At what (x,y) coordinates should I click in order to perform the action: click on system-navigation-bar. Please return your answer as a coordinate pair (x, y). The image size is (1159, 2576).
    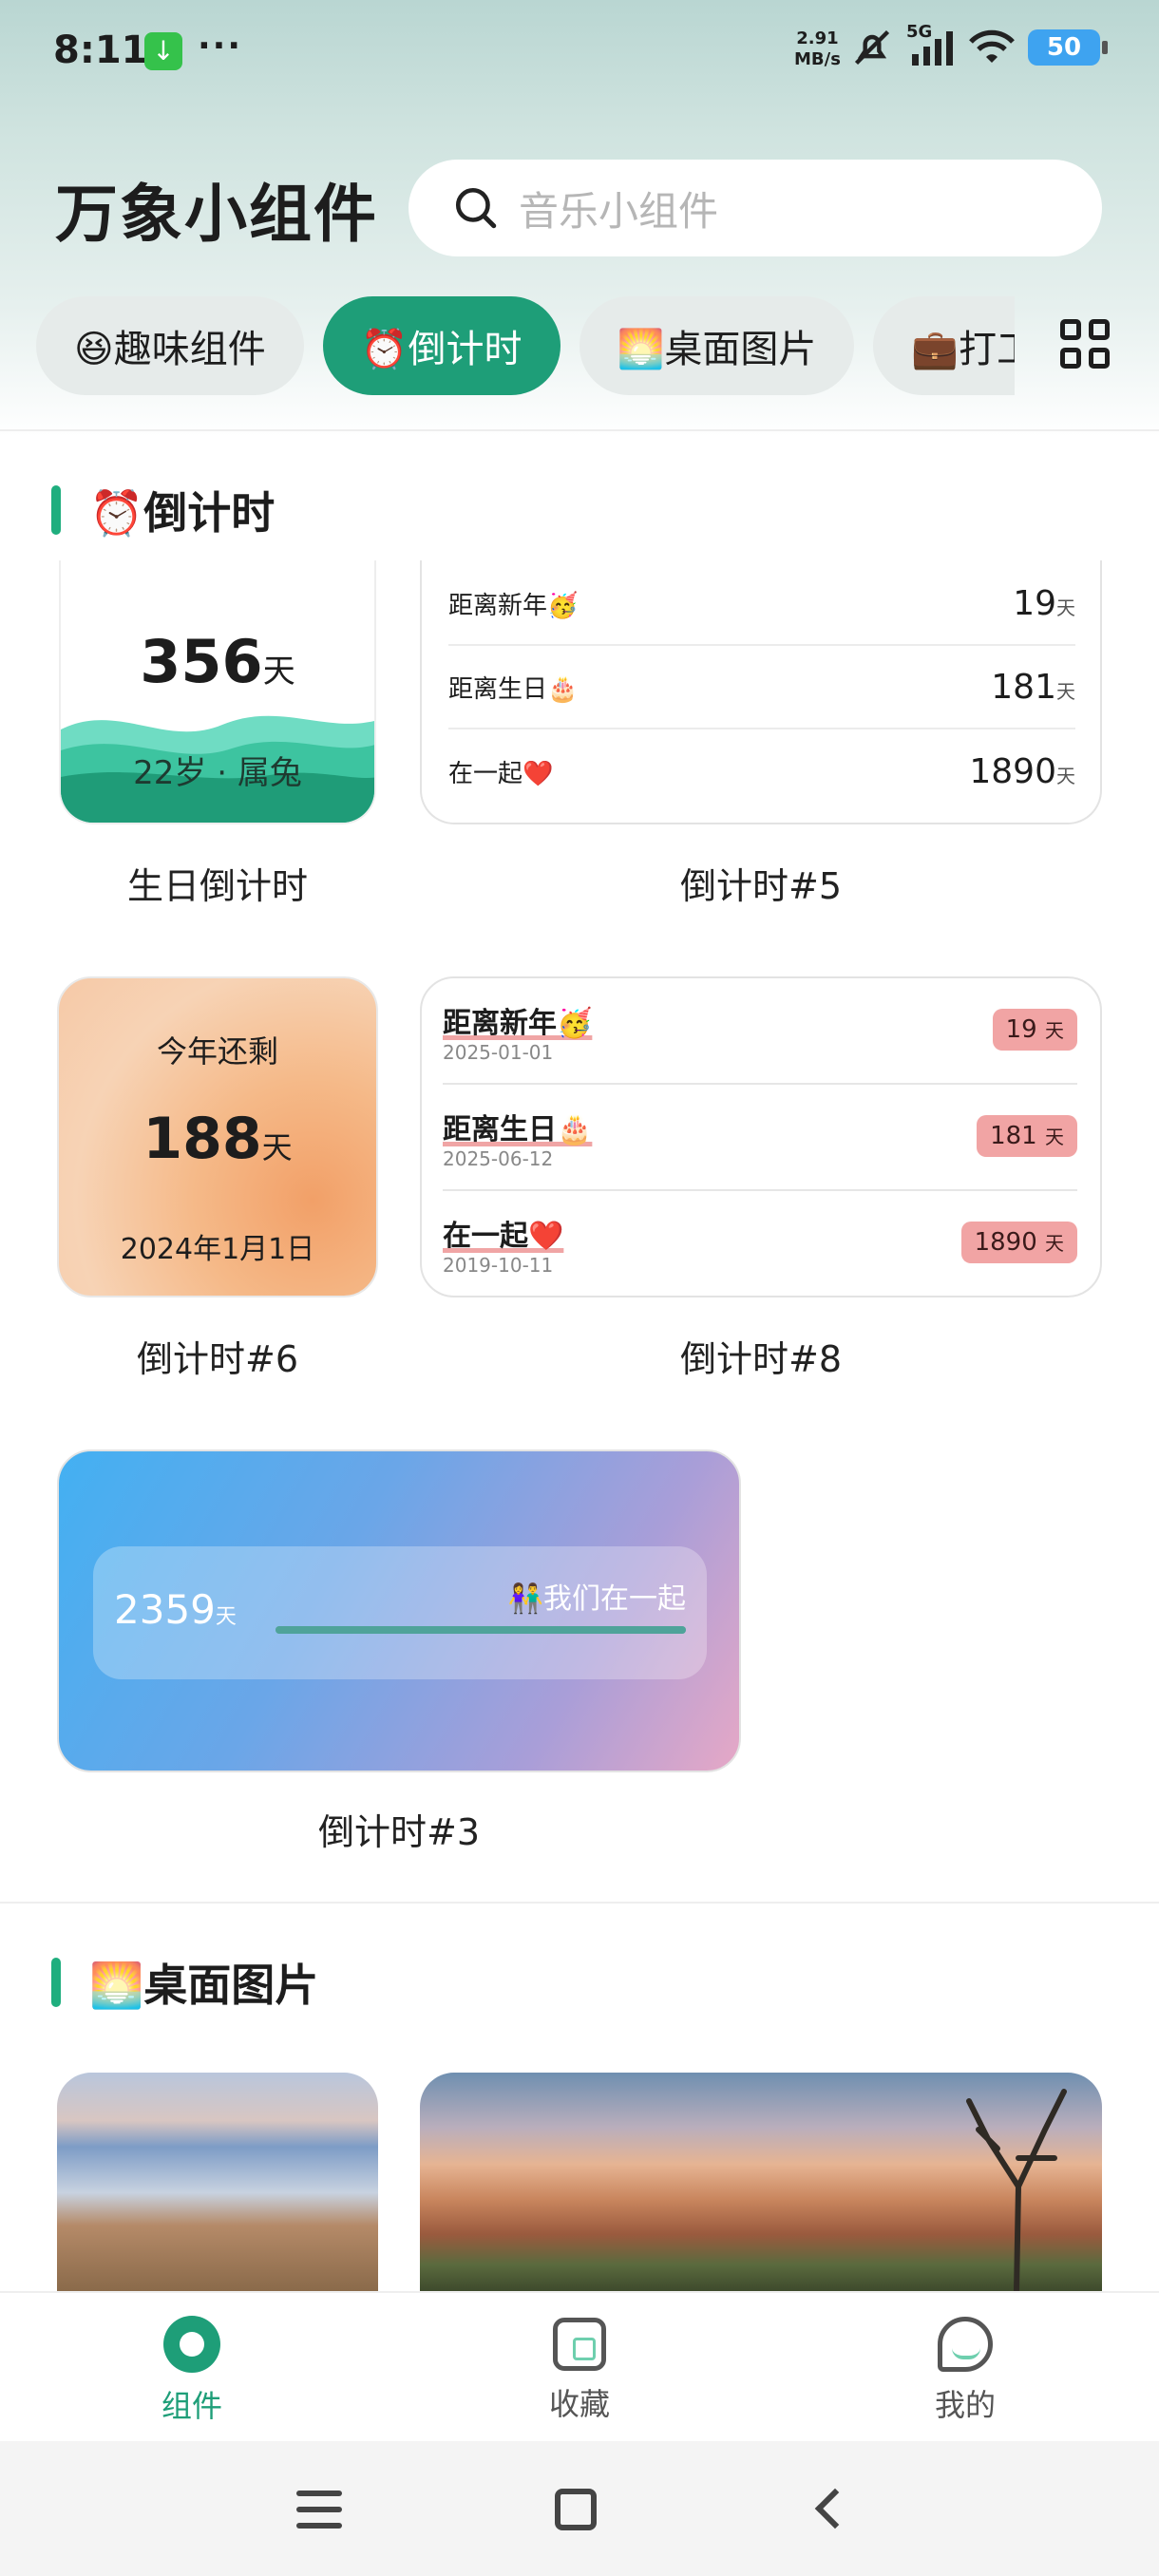
    Looking at the image, I should click on (579, 2508).